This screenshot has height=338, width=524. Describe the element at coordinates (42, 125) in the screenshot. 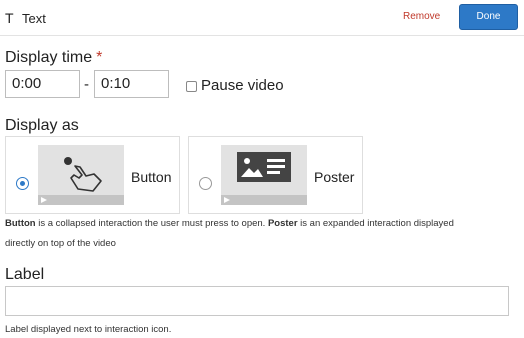

I see `display-as-label: Display as` at that location.